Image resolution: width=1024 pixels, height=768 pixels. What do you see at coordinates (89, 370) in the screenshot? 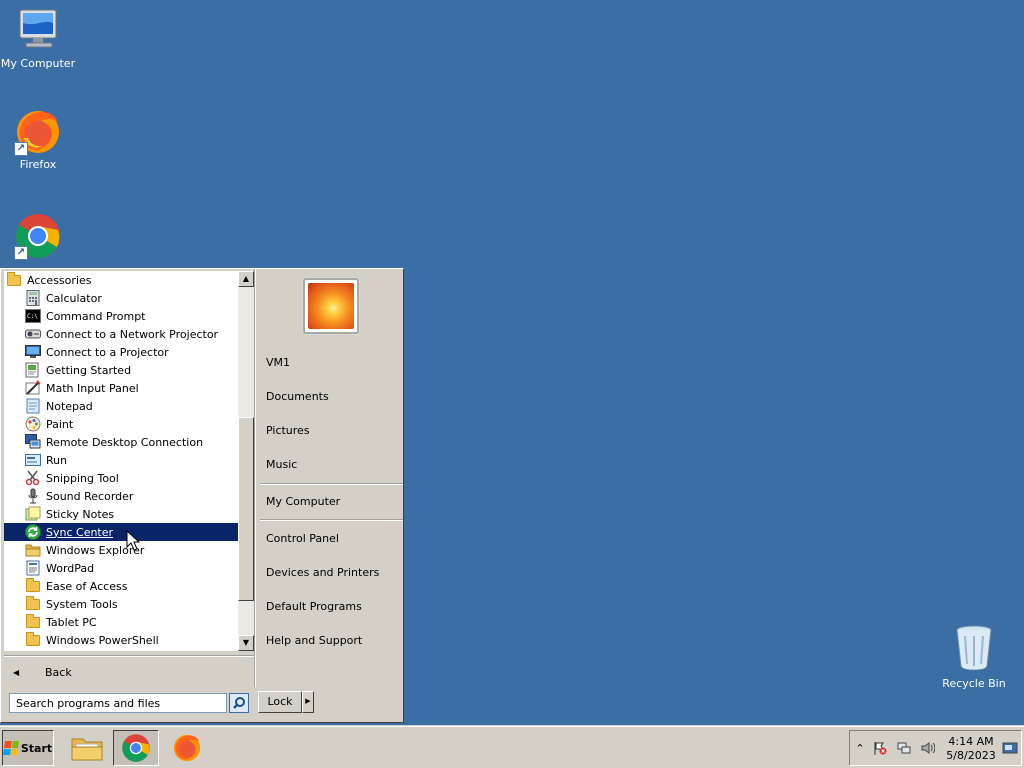
I see `program-label: Getting Started` at bounding box center [89, 370].